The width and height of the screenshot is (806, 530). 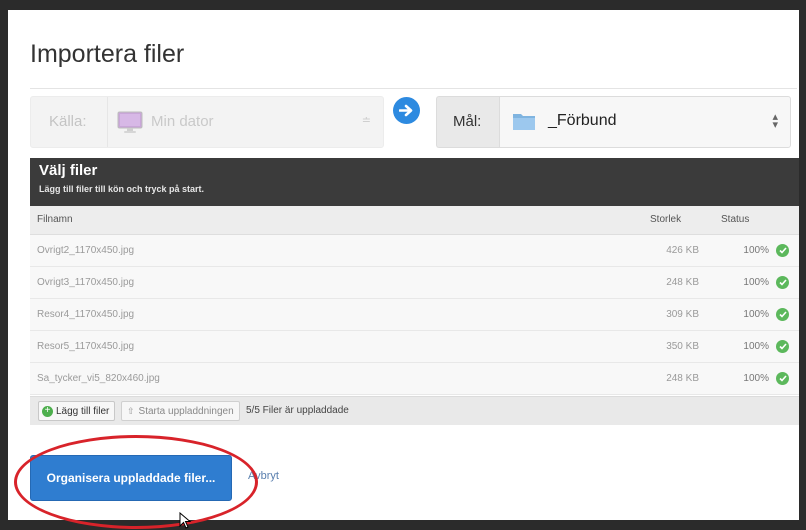 What do you see at coordinates (666, 219) in the screenshot?
I see `column-size: Storlek` at bounding box center [666, 219].